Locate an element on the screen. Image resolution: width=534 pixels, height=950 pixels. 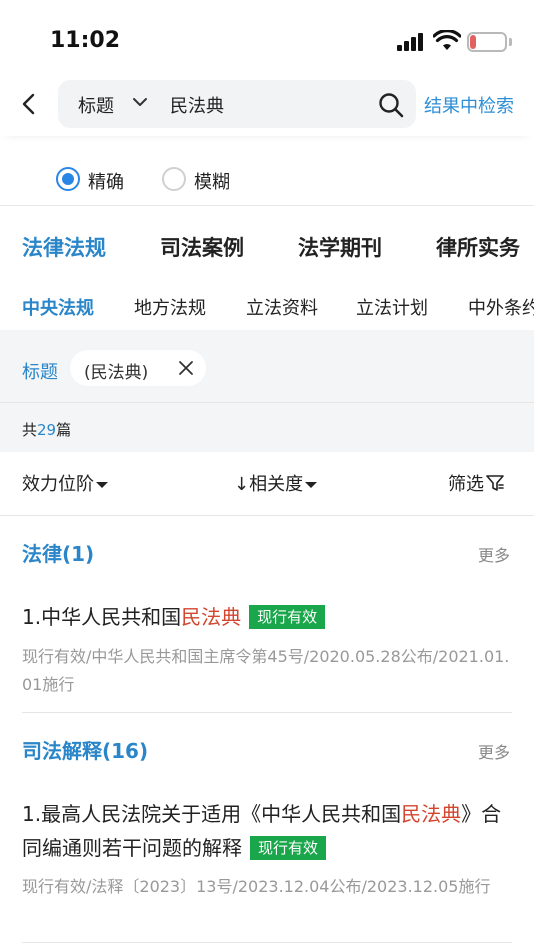
tab-law-firm-practice: 律所实务 is located at coordinates (478, 247).